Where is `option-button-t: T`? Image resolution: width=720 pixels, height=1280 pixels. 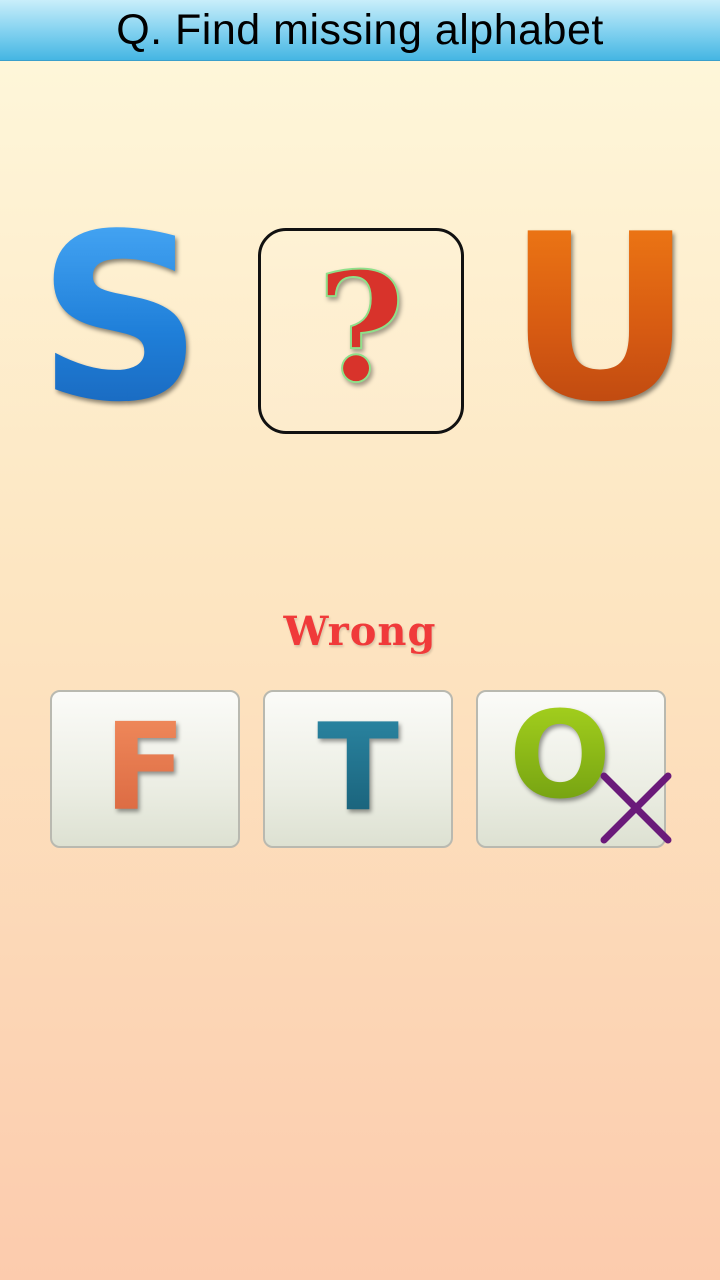 option-button-t: T is located at coordinates (358, 769).